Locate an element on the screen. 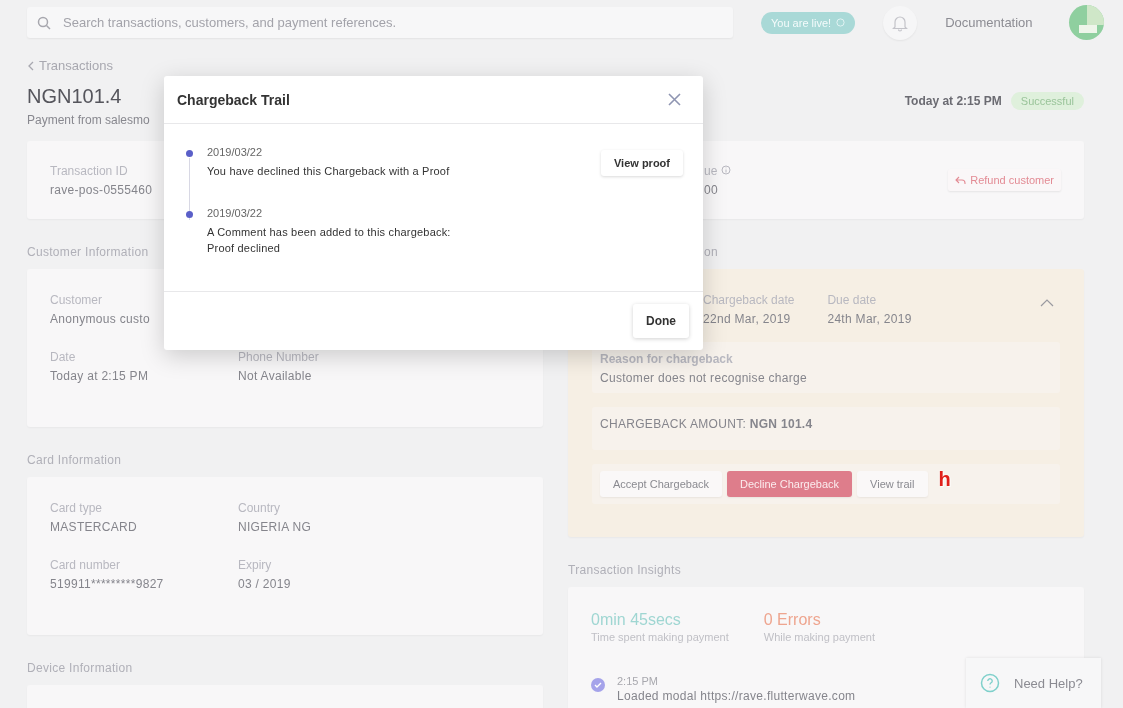 This screenshot has width=1123, height=708. help-button: Need Help? is located at coordinates (1033, 683).